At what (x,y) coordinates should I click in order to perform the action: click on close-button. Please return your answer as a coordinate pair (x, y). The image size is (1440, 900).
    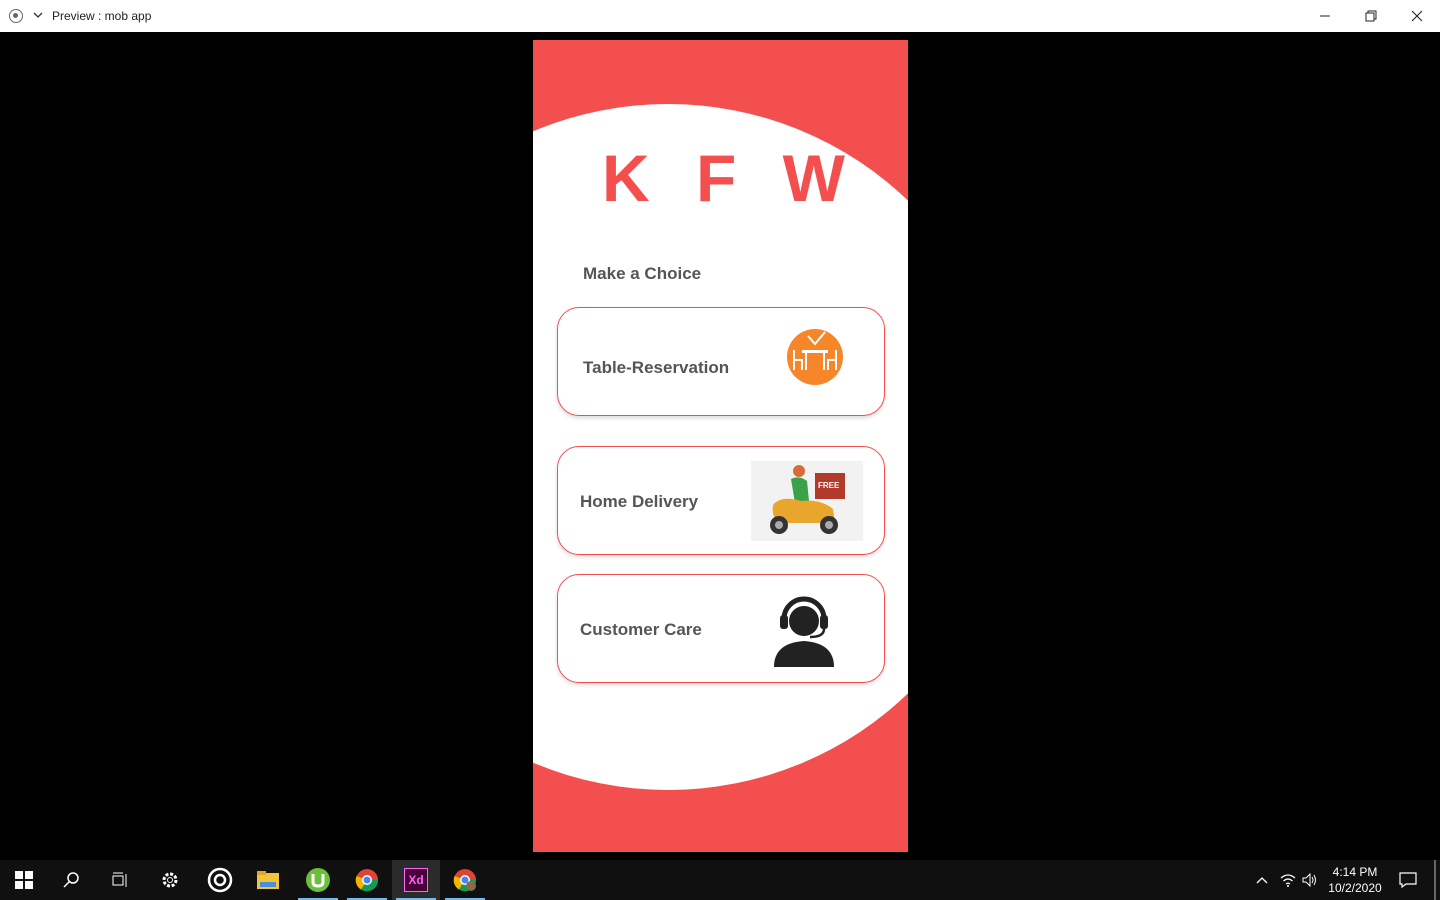
    Looking at the image, I should click on (1417, 16).